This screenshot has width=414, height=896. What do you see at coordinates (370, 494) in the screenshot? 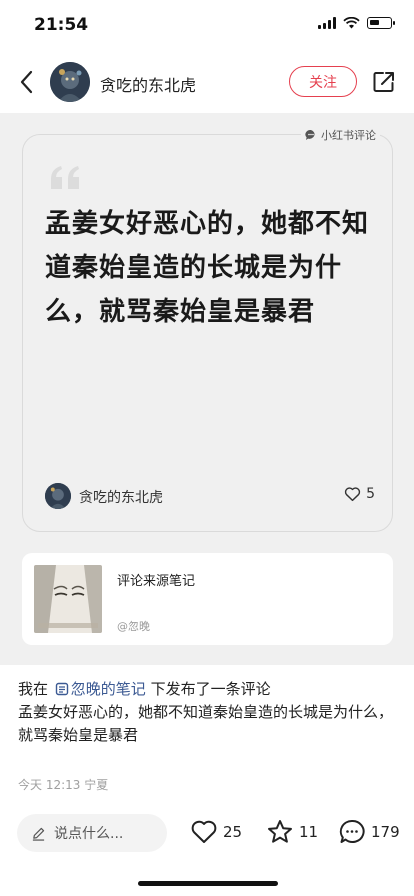
I see `card-like-count: 5` at bounding box center [370, 494].